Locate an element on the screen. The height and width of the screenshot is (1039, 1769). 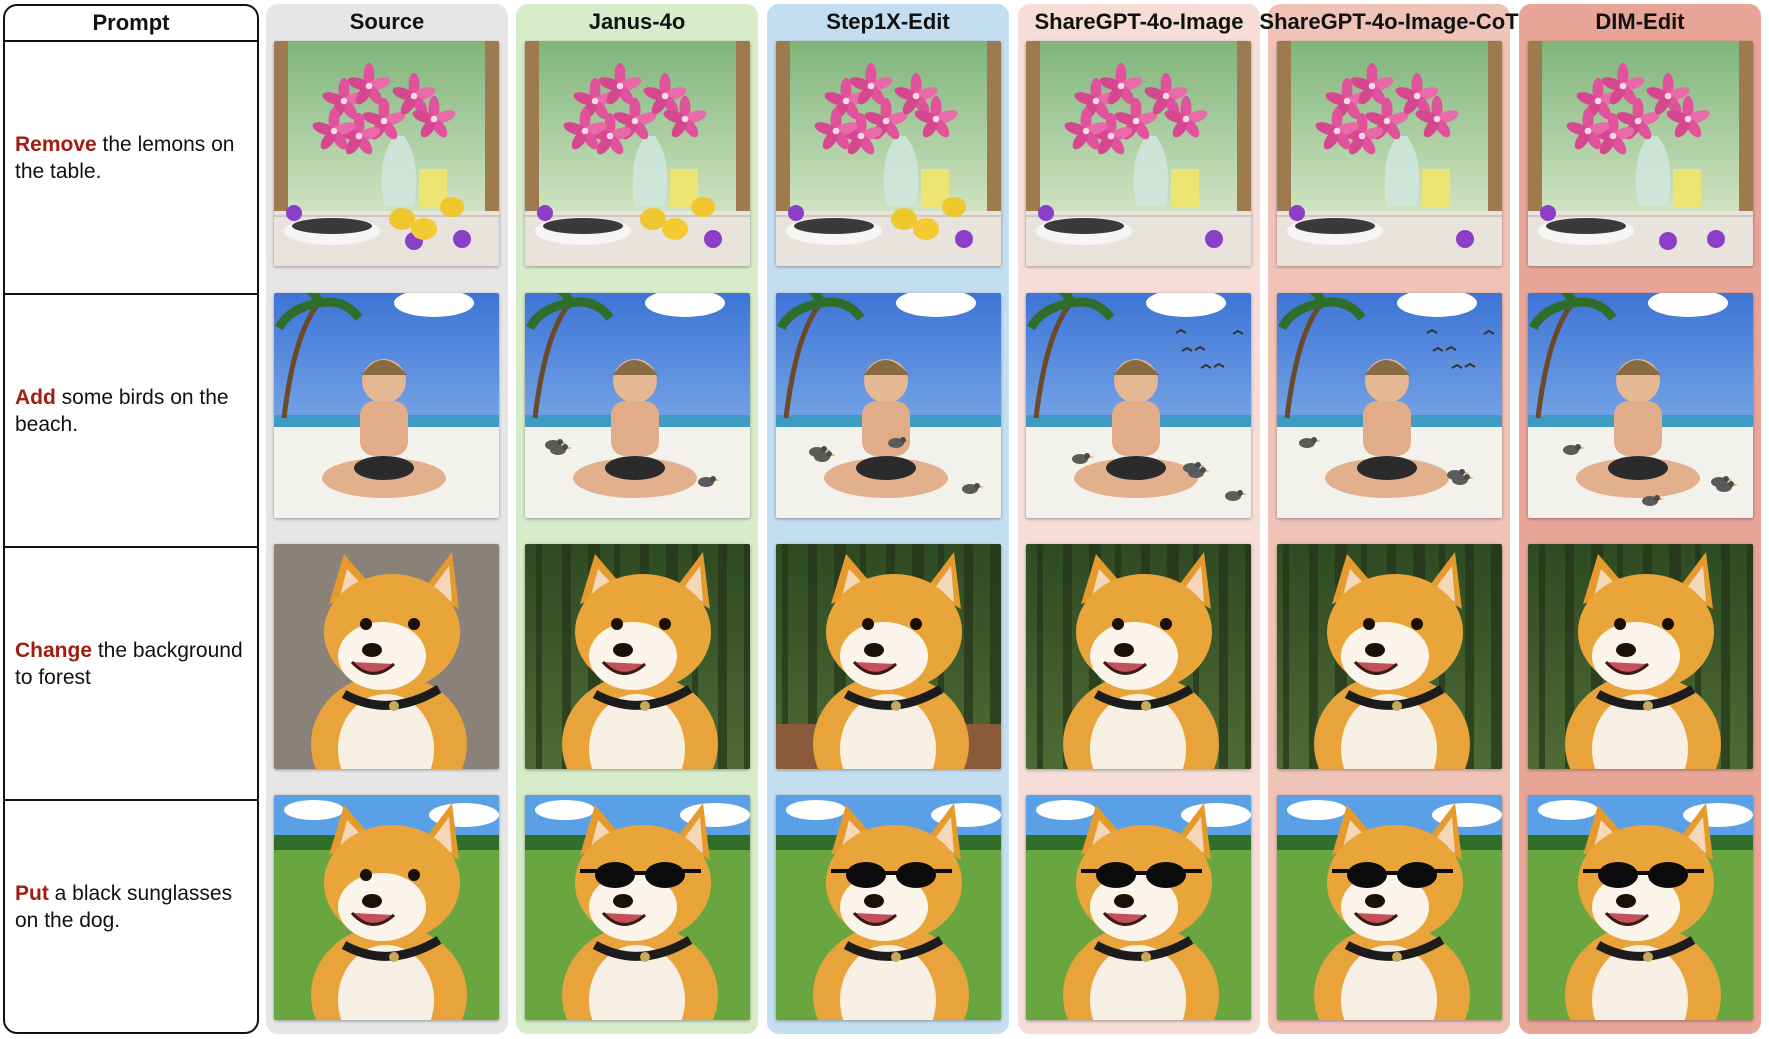
prompt-row-3: Change the background to forest is located at coordinates (131, 674).